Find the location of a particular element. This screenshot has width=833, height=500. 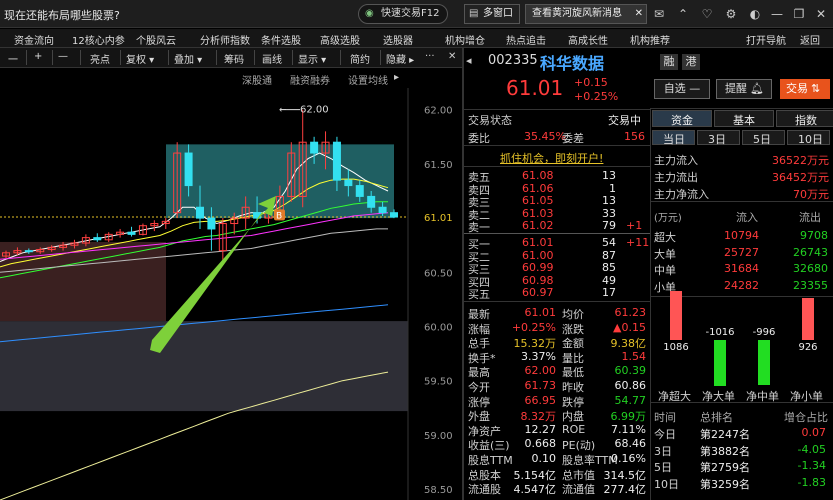

tool-highlight: 亮点 is located at coordinates (100, 58).